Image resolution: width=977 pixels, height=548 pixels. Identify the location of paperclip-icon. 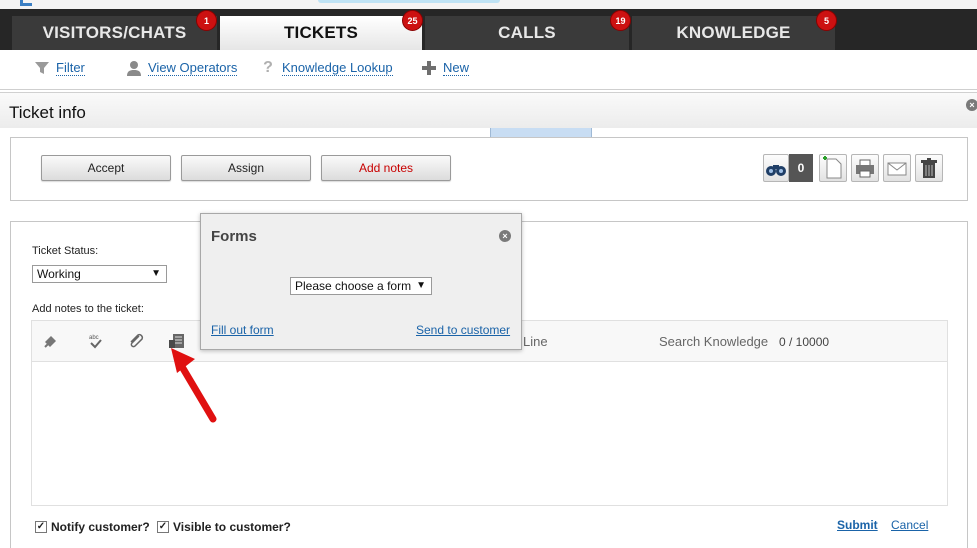
(136, 341).